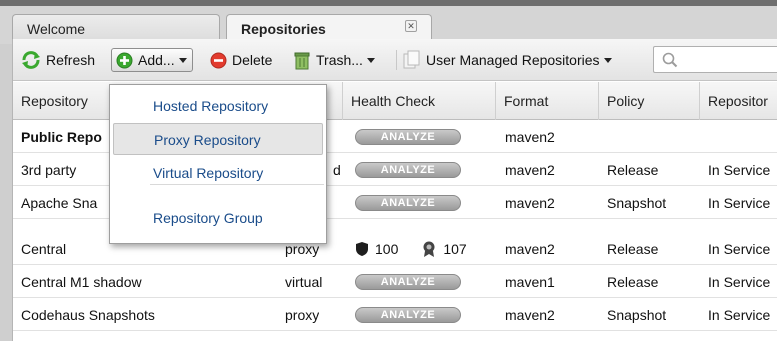 The height and width of the screenshot is (341, 777). I want to click on repository-type: d, so click(337, 170).